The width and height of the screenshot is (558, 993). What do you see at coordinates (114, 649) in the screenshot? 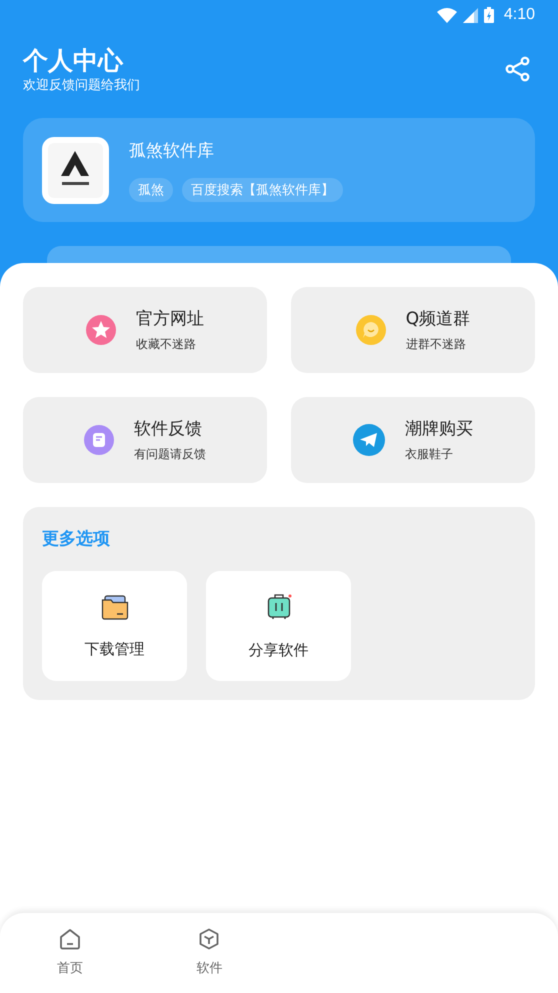
I see `option-label: 下载管理` at bounding box center [114, 649].